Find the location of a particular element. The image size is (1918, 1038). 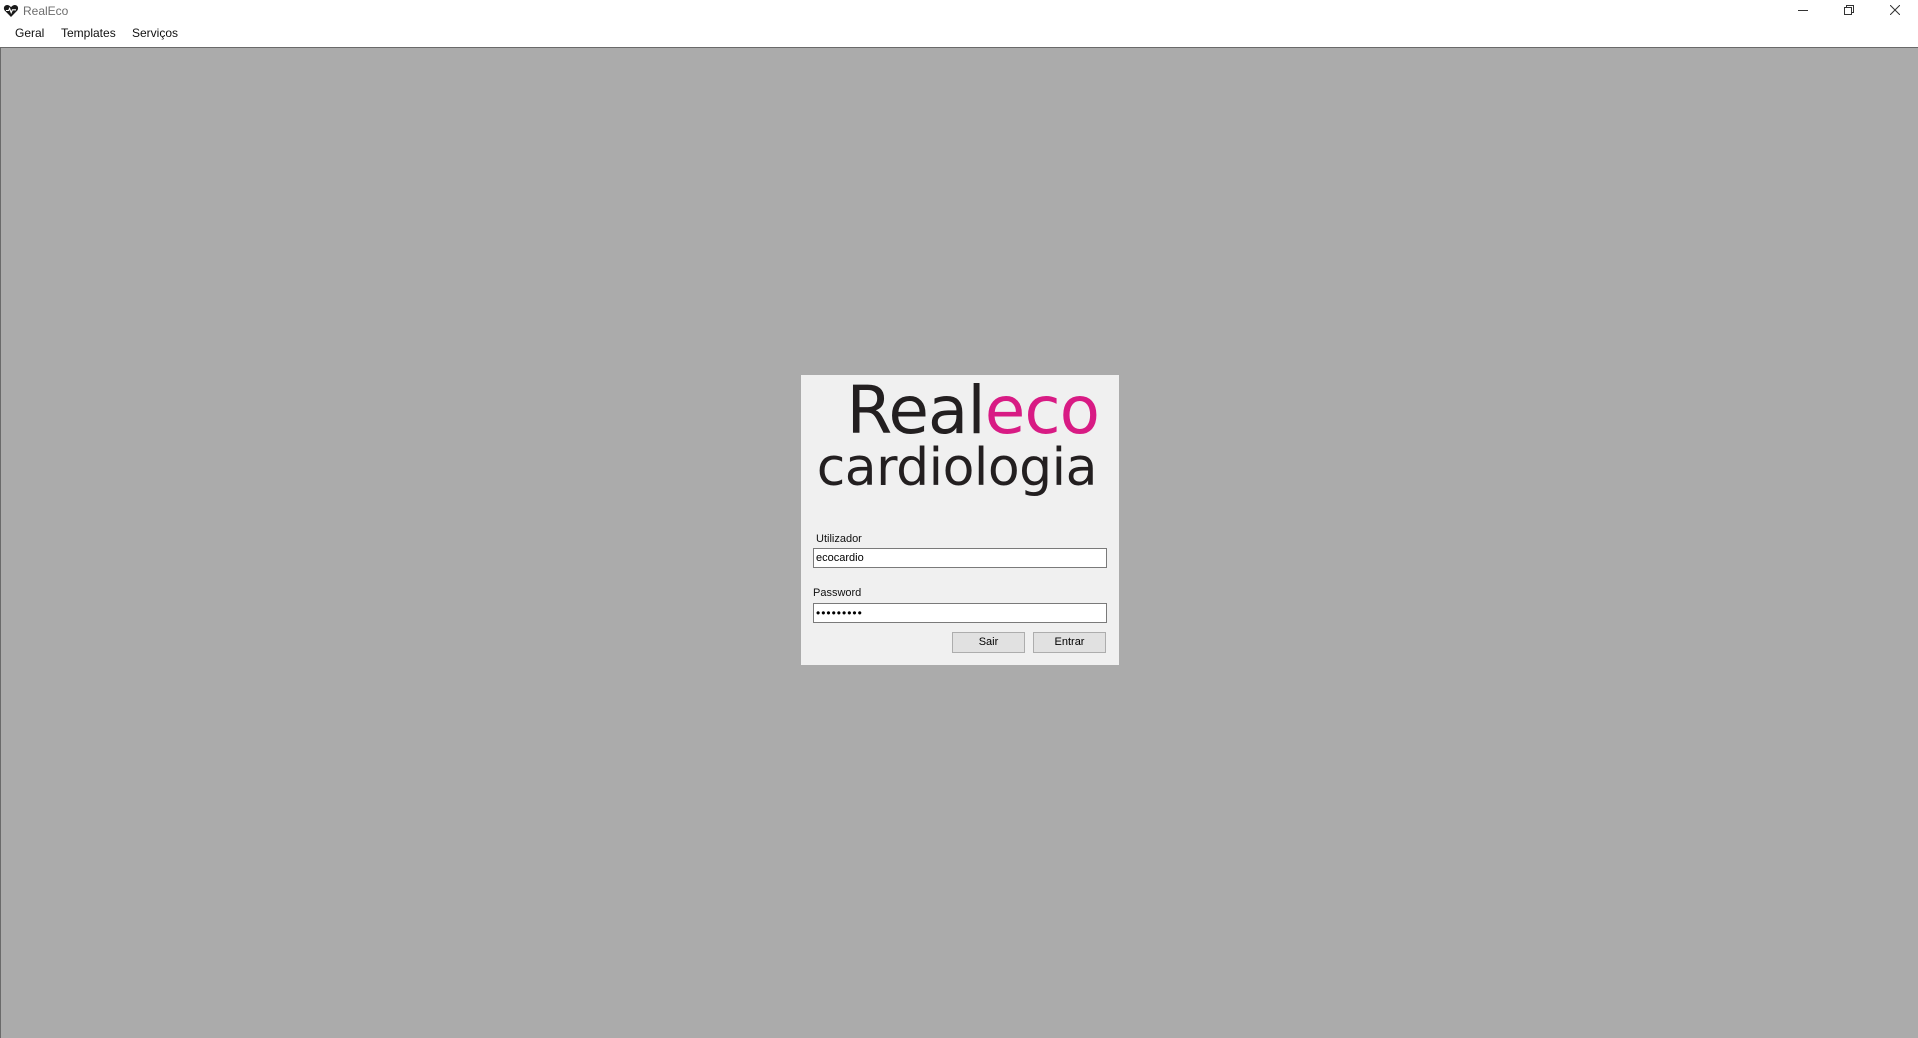

login-button: Entrar is located at coordinates (1069, 642).